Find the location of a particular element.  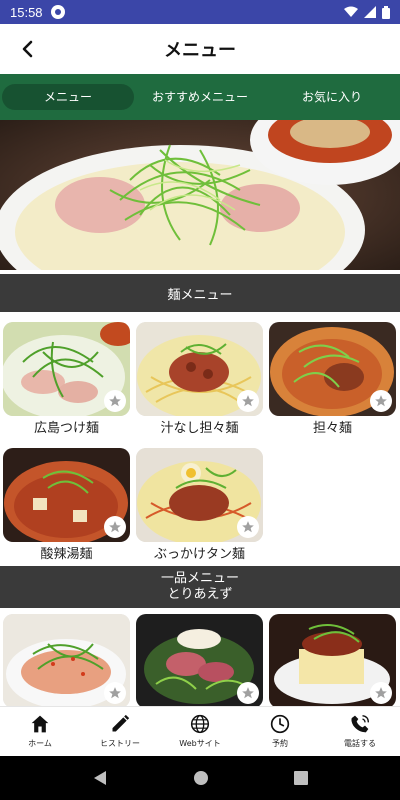

section-subtitle: とりあえず is located at coordinates (200, 594).